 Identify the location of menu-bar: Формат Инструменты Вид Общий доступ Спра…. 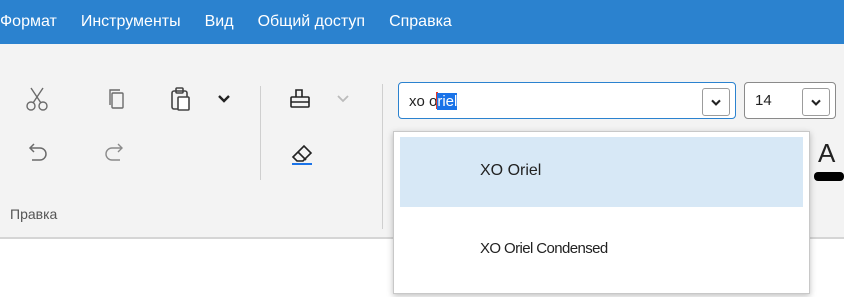
(422, 22).